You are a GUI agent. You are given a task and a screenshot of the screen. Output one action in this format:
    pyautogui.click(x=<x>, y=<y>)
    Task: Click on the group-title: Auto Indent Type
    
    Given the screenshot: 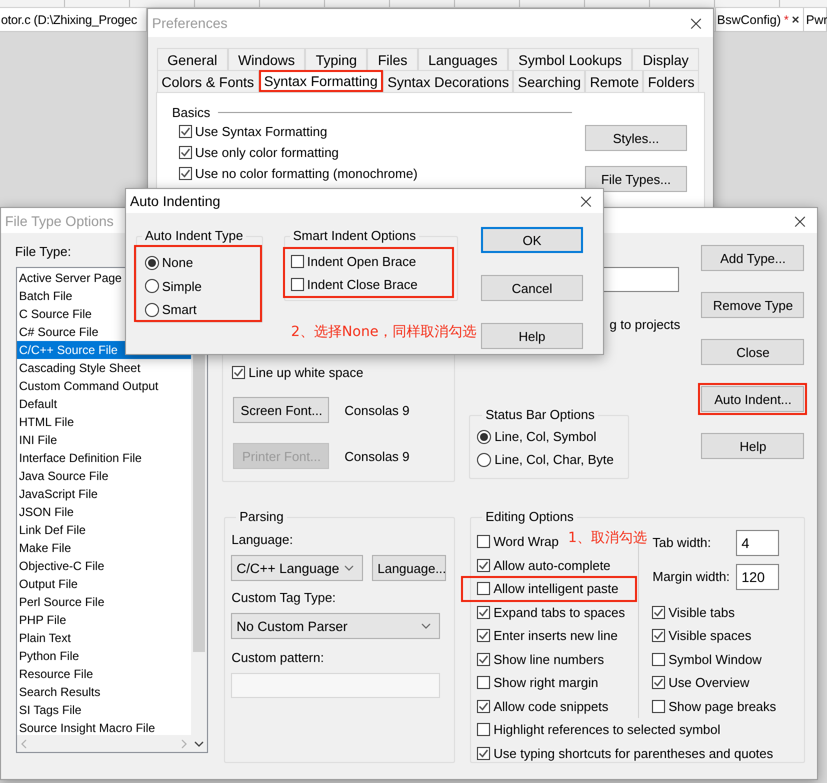 What is the action you would take?
    pyautogui.click(x=194, y=236)
    